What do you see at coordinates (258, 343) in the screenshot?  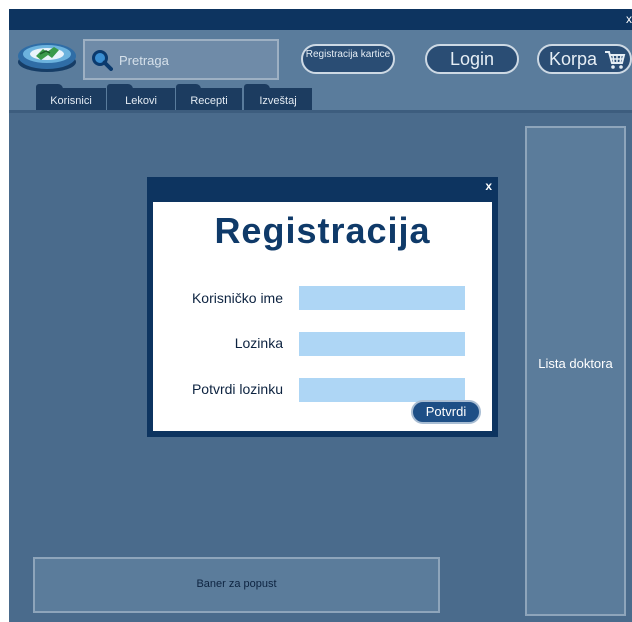 I see `password-label: Lozinka` at bounding box center [258, 343].